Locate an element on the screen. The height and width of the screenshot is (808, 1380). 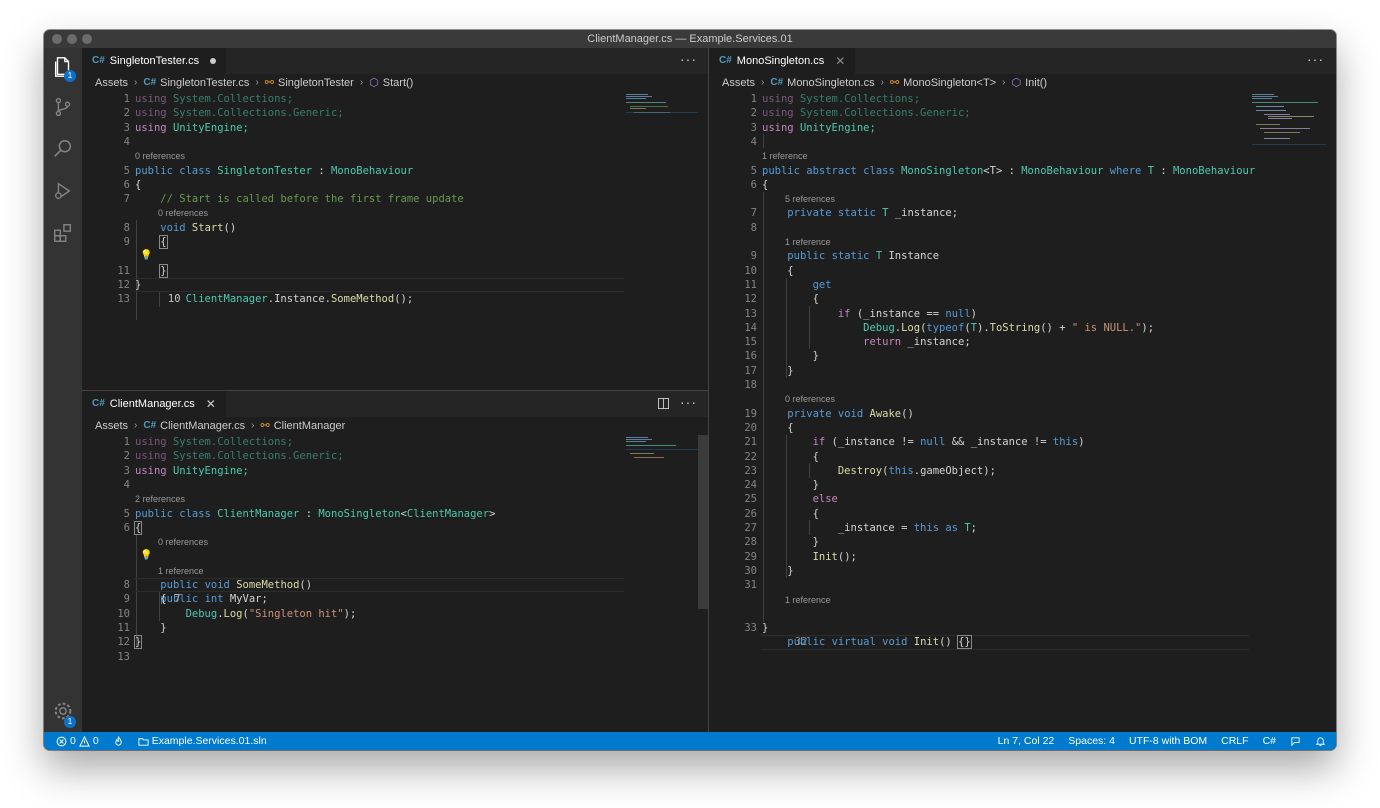
source-control-button is located at coordinates (63, 107).